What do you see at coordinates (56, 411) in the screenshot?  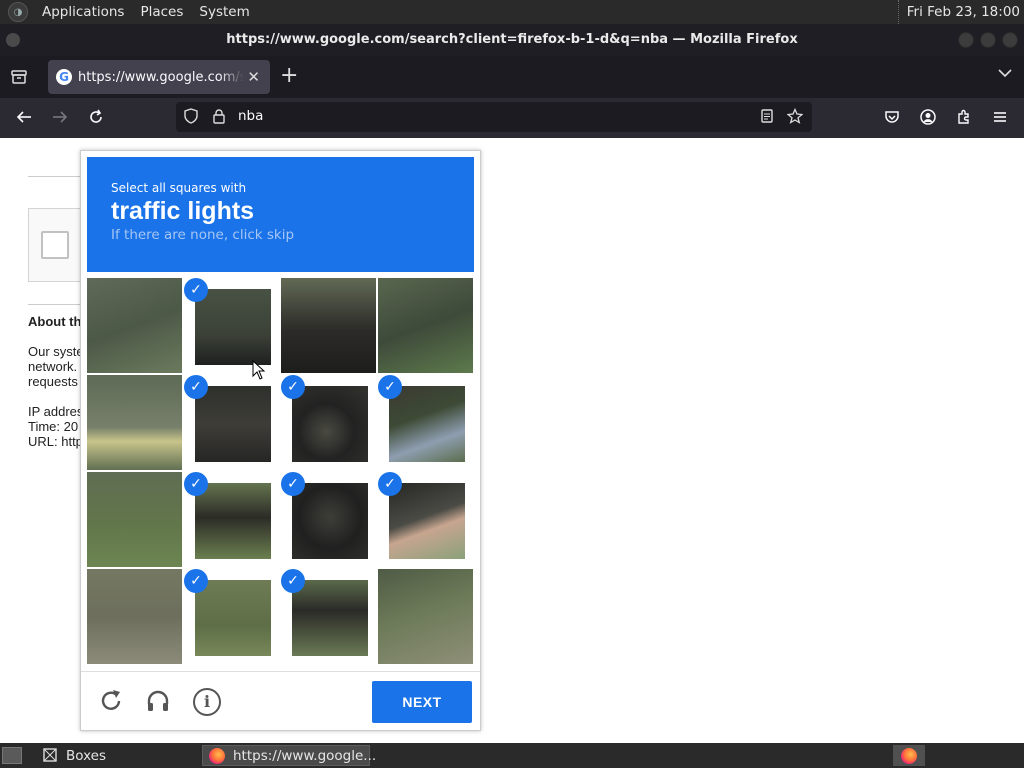 I see `ip-address-line: IP addres` at bounding box center [56, 411].